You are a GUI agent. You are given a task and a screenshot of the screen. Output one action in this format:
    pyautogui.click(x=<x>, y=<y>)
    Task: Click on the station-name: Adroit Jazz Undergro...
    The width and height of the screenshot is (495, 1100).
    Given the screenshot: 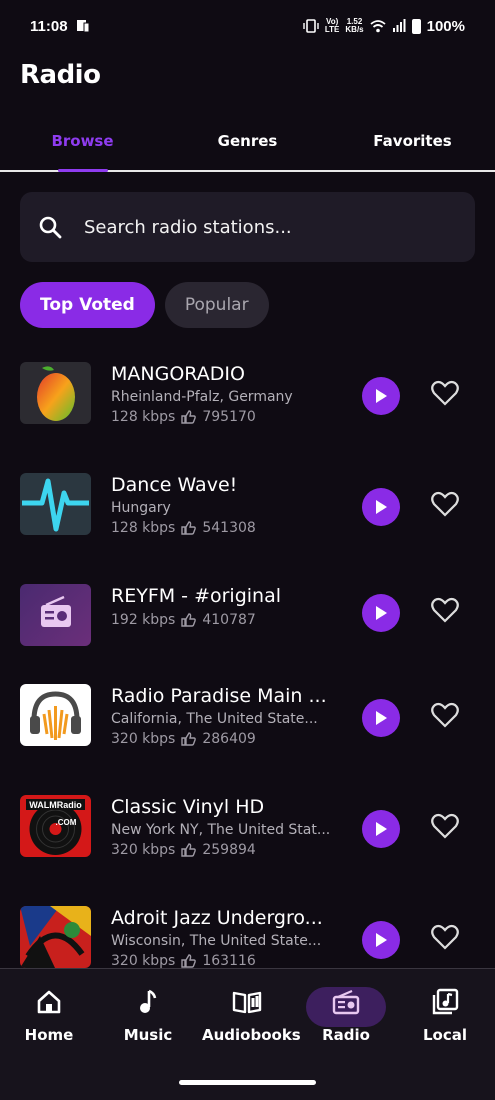 What is the action you would take?
    pyautogui.click(x=217, y=918)
    